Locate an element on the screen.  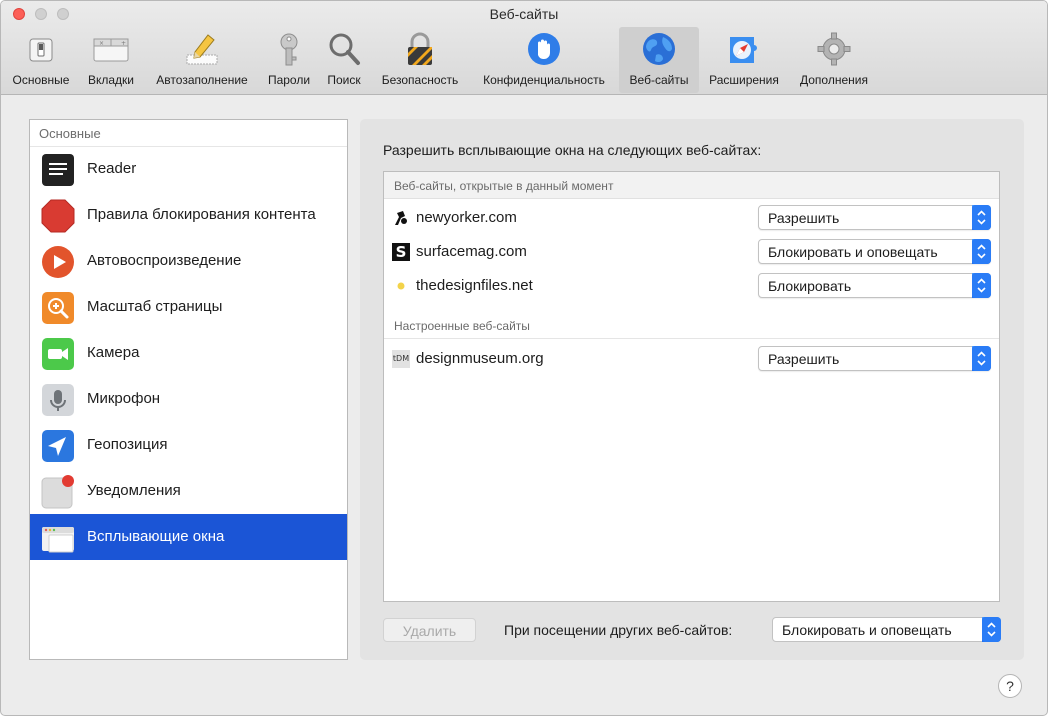
sidebar-item-content-blockers: Правила блокирования контента is located at coordinates (188, 215).